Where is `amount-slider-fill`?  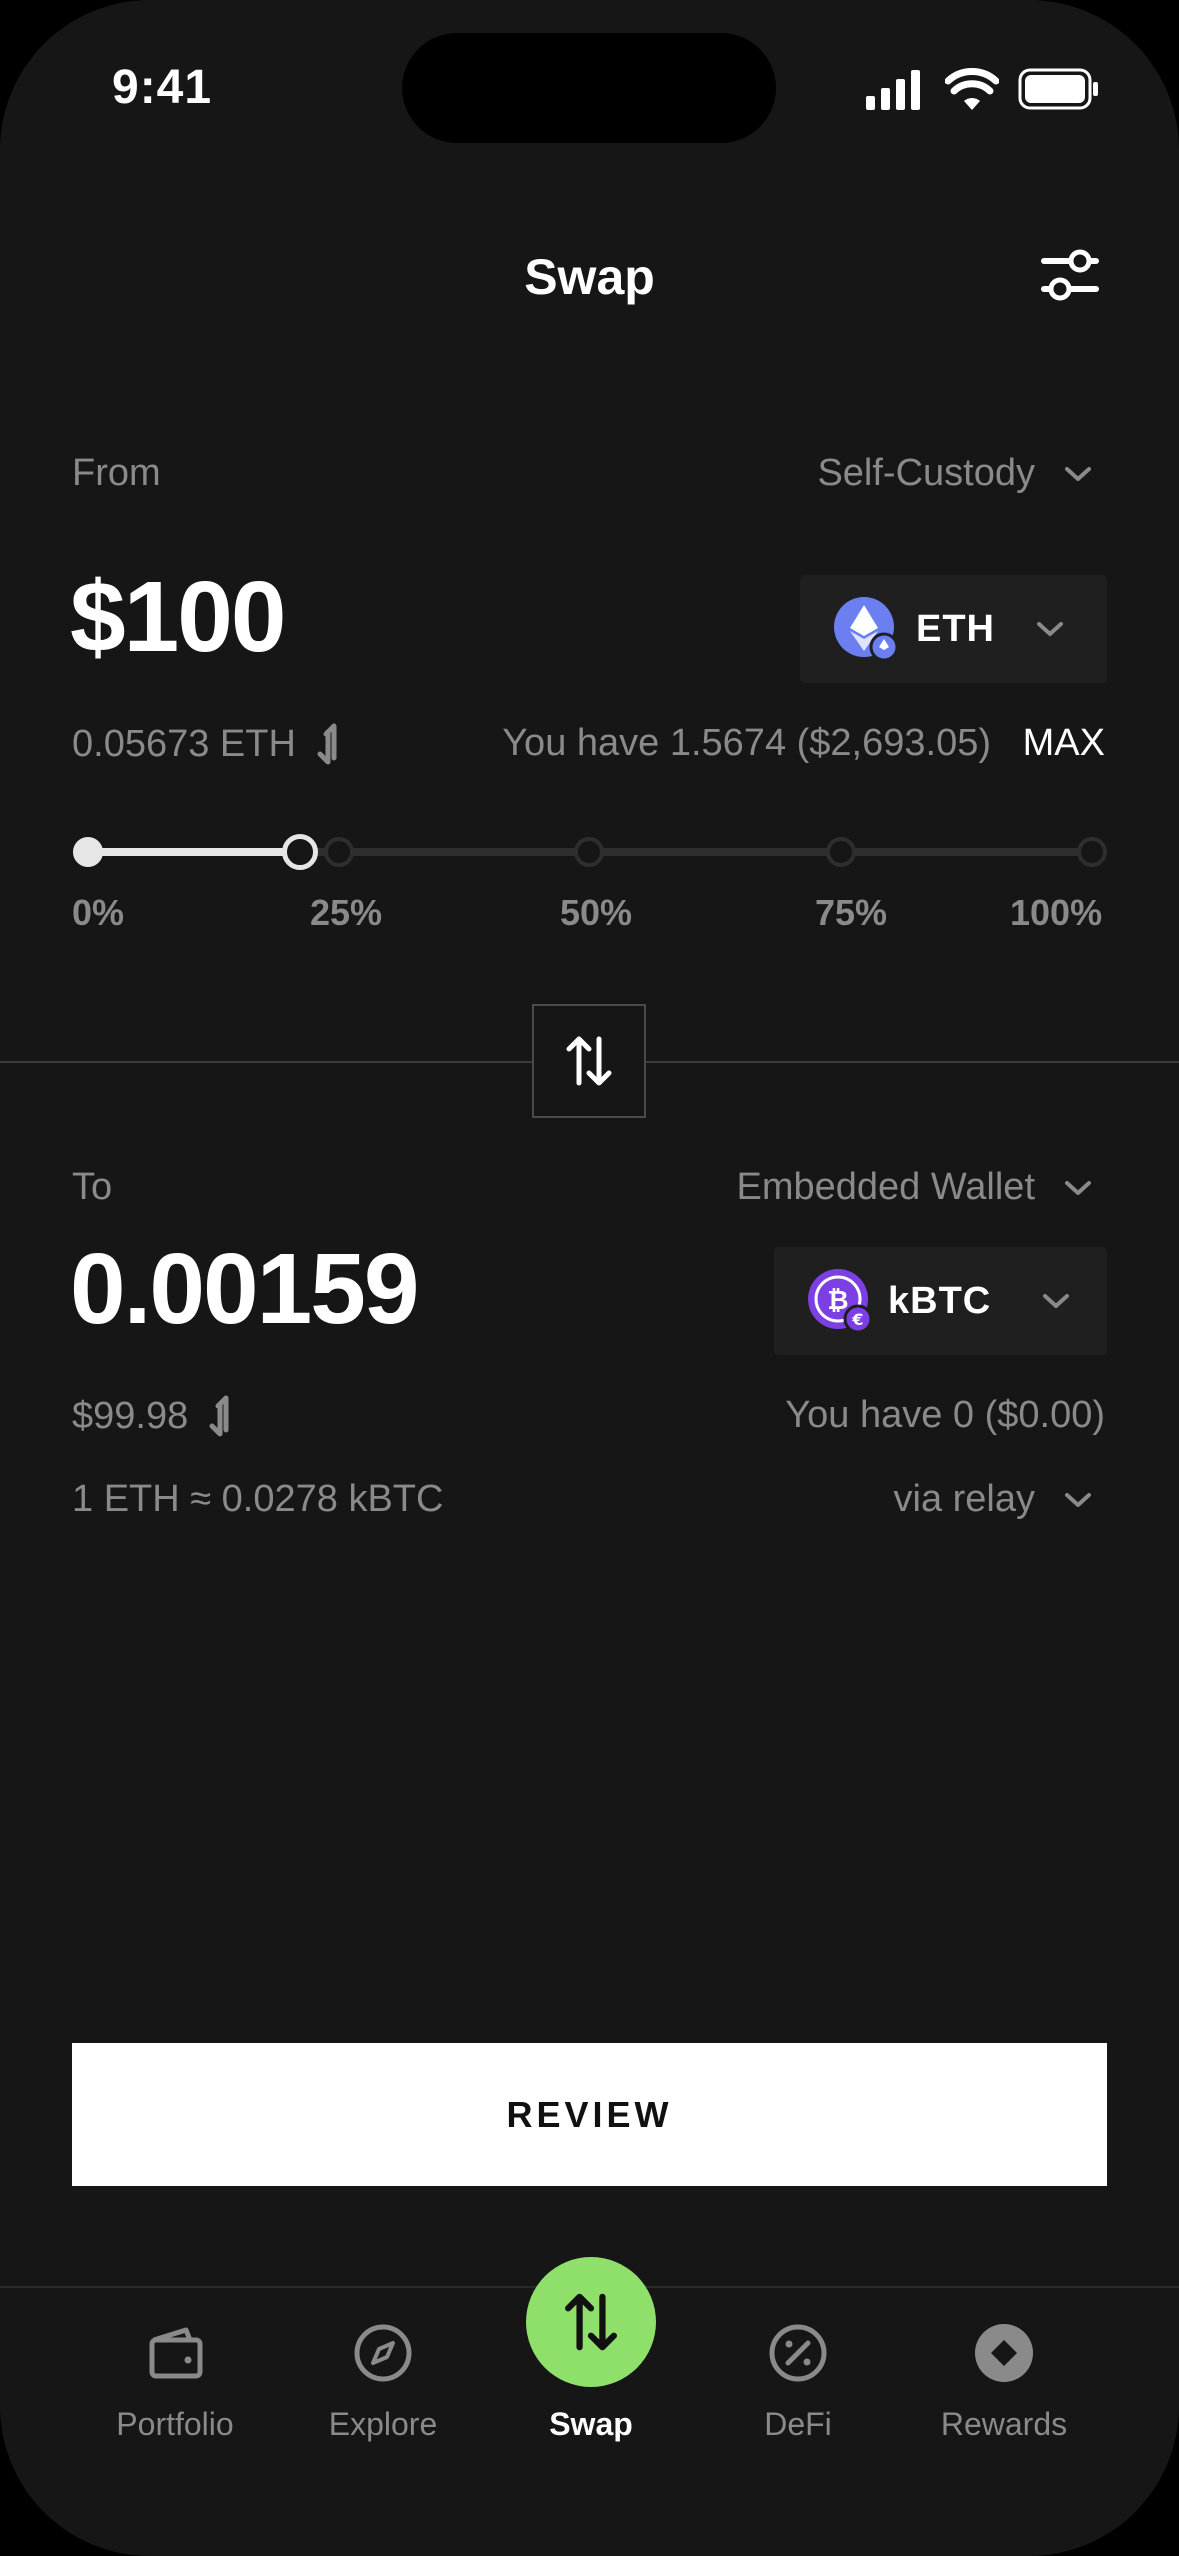
amount-slider-fill is located at coordinates (192, 852).